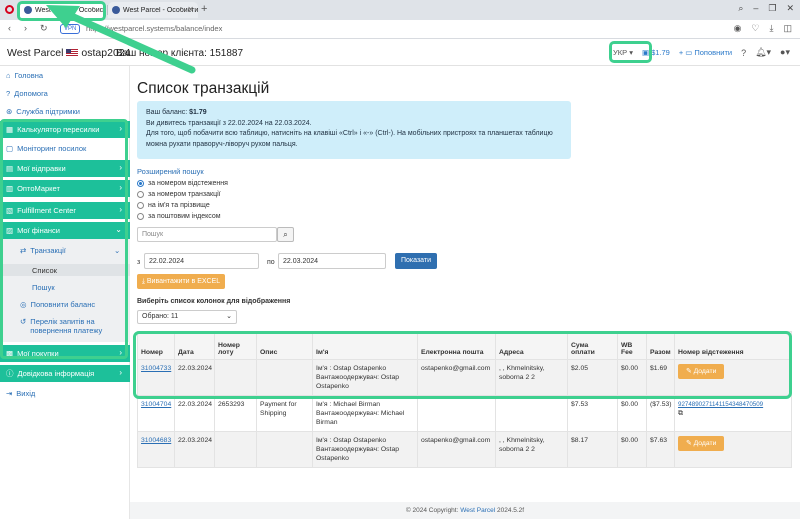 This screenshot has width=800, height=519. Describe the element at coordinates (416, 261) in the screenshot. I see `show-button: Показати` at that location.